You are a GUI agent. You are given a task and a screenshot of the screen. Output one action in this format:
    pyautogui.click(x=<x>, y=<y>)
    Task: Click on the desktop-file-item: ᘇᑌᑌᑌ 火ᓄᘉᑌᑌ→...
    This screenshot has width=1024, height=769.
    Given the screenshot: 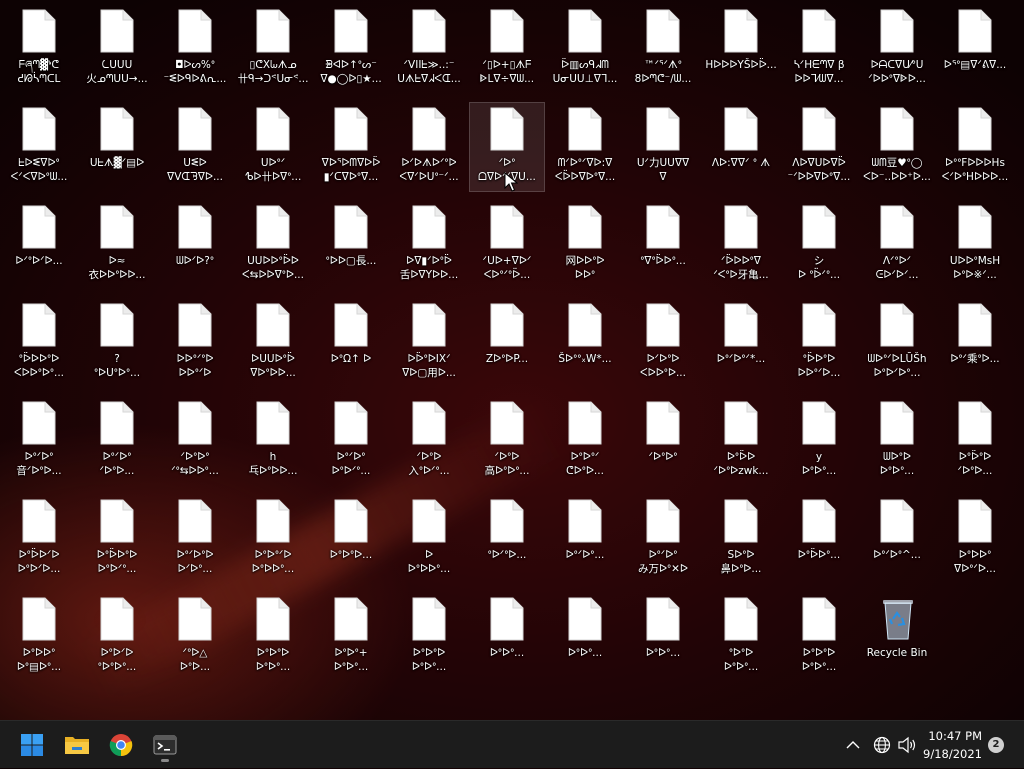 What is the action you would take?
    pyautogui.click(x=117, y=49)
    